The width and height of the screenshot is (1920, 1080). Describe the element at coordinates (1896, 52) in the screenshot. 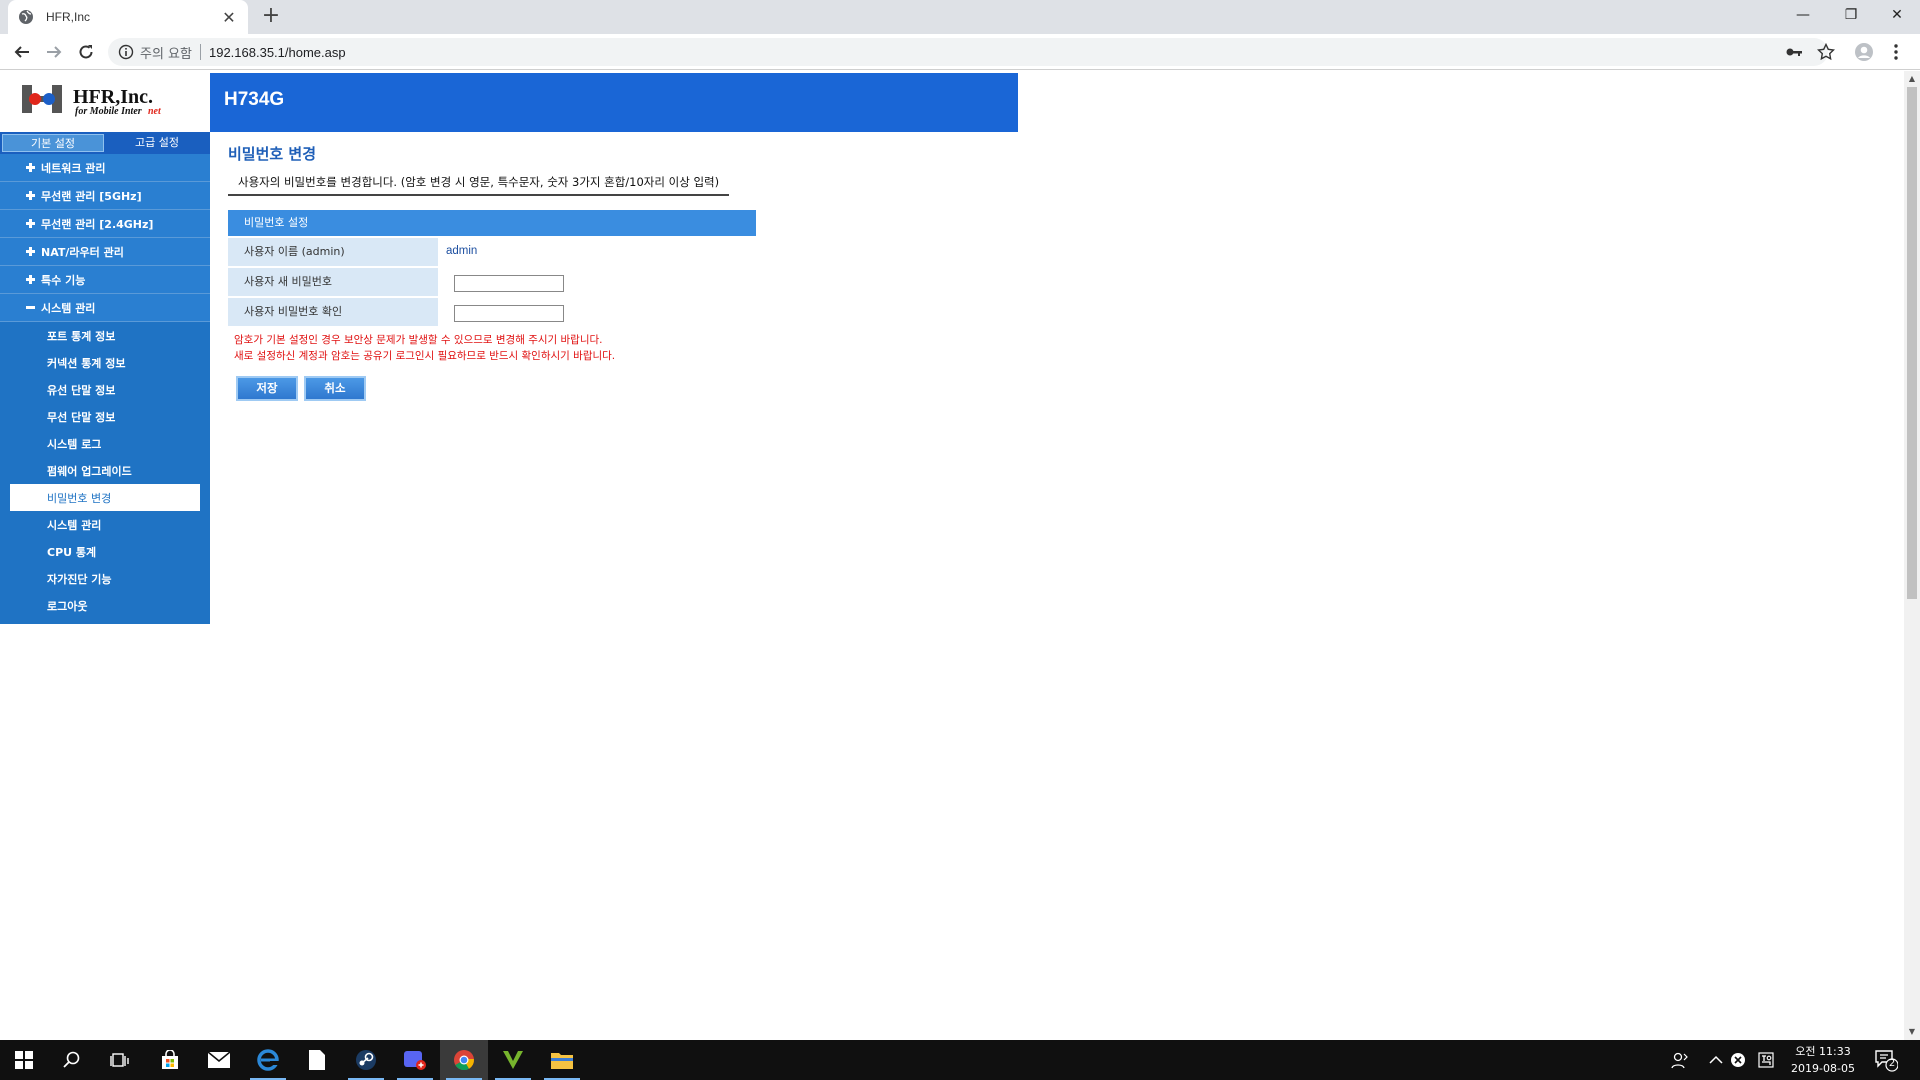

I see `more-menu-icon` at that location.